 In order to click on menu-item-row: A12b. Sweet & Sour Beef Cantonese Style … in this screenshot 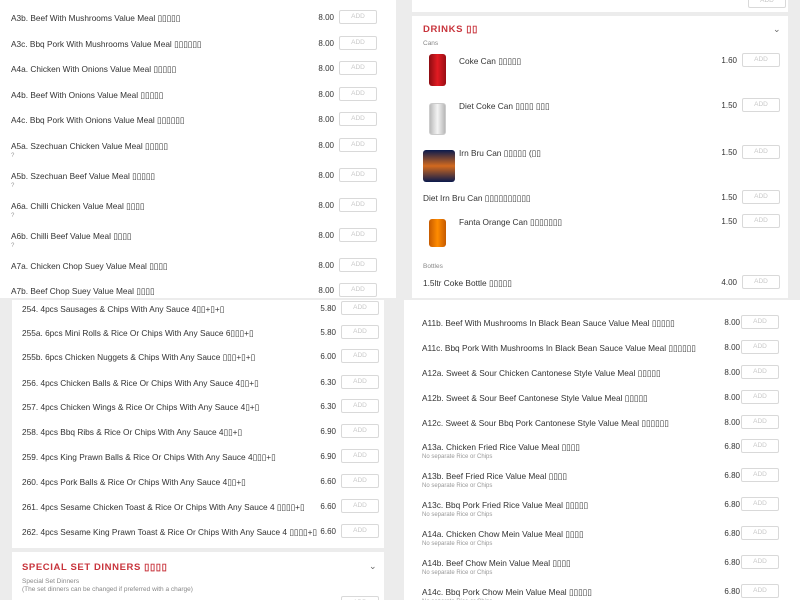, I will do `click(602, 402)`.